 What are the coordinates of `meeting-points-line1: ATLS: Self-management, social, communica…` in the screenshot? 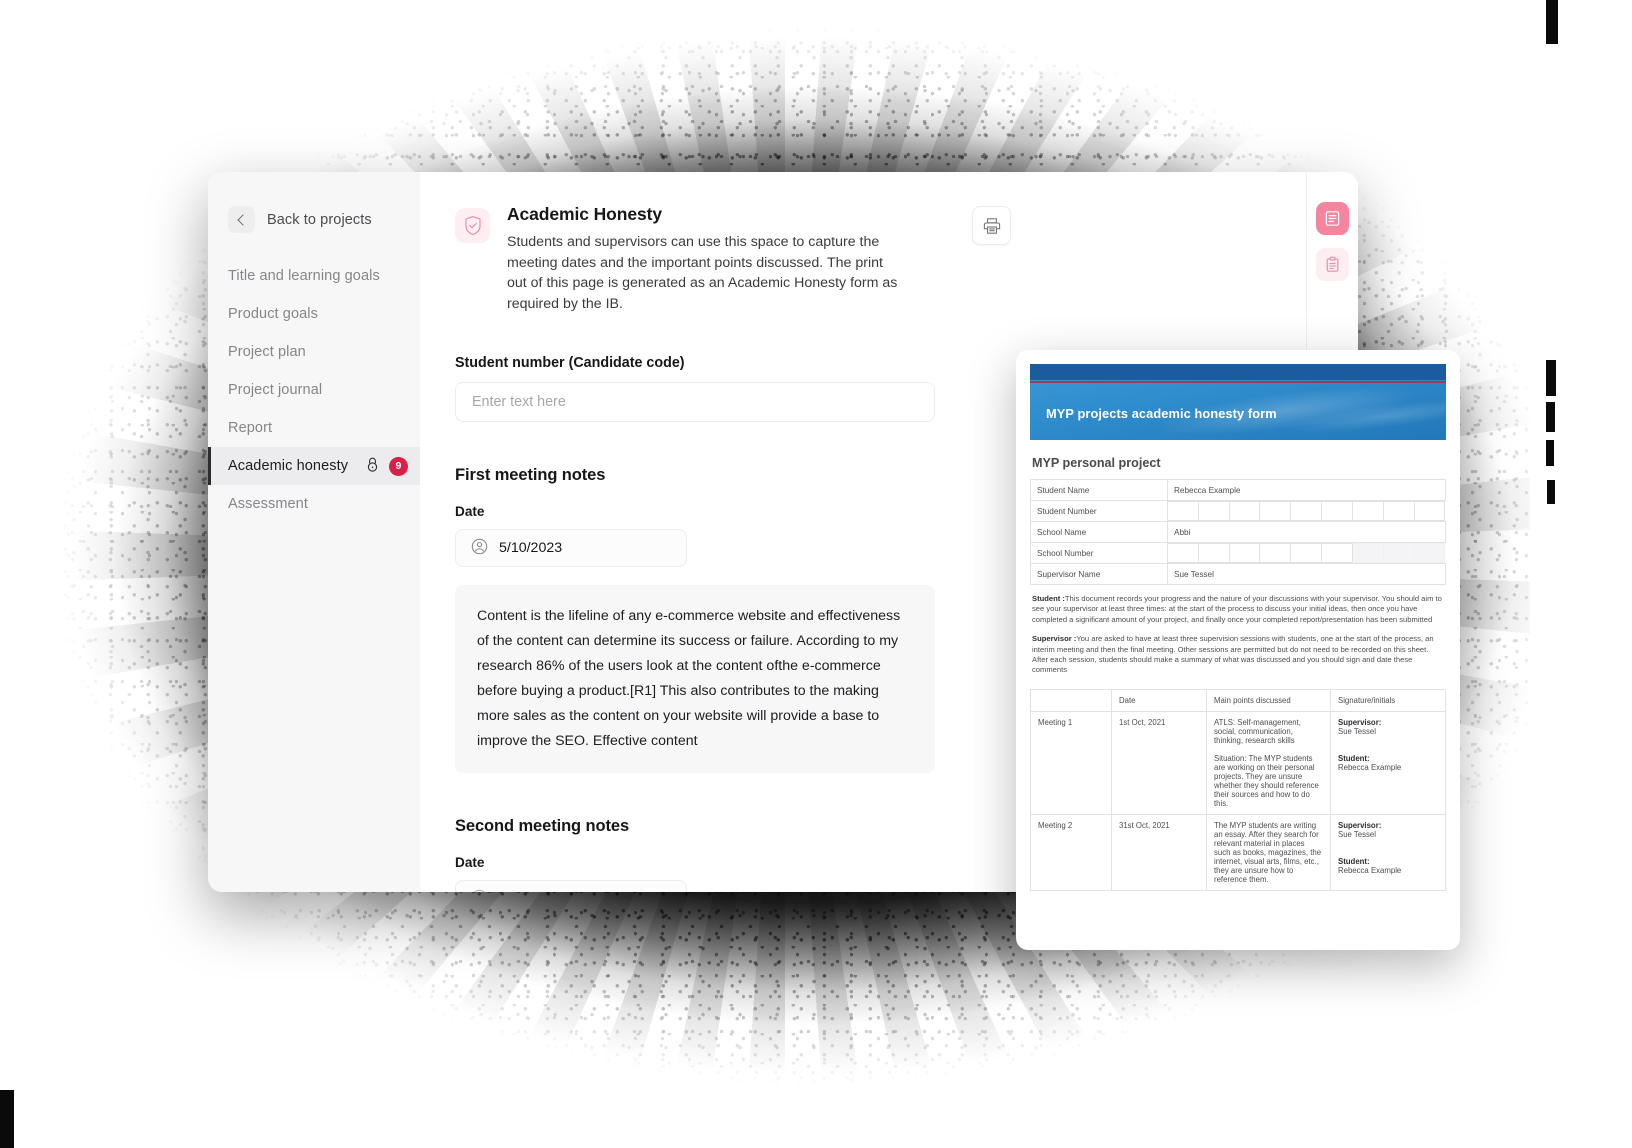 It's located at (1257, 731).